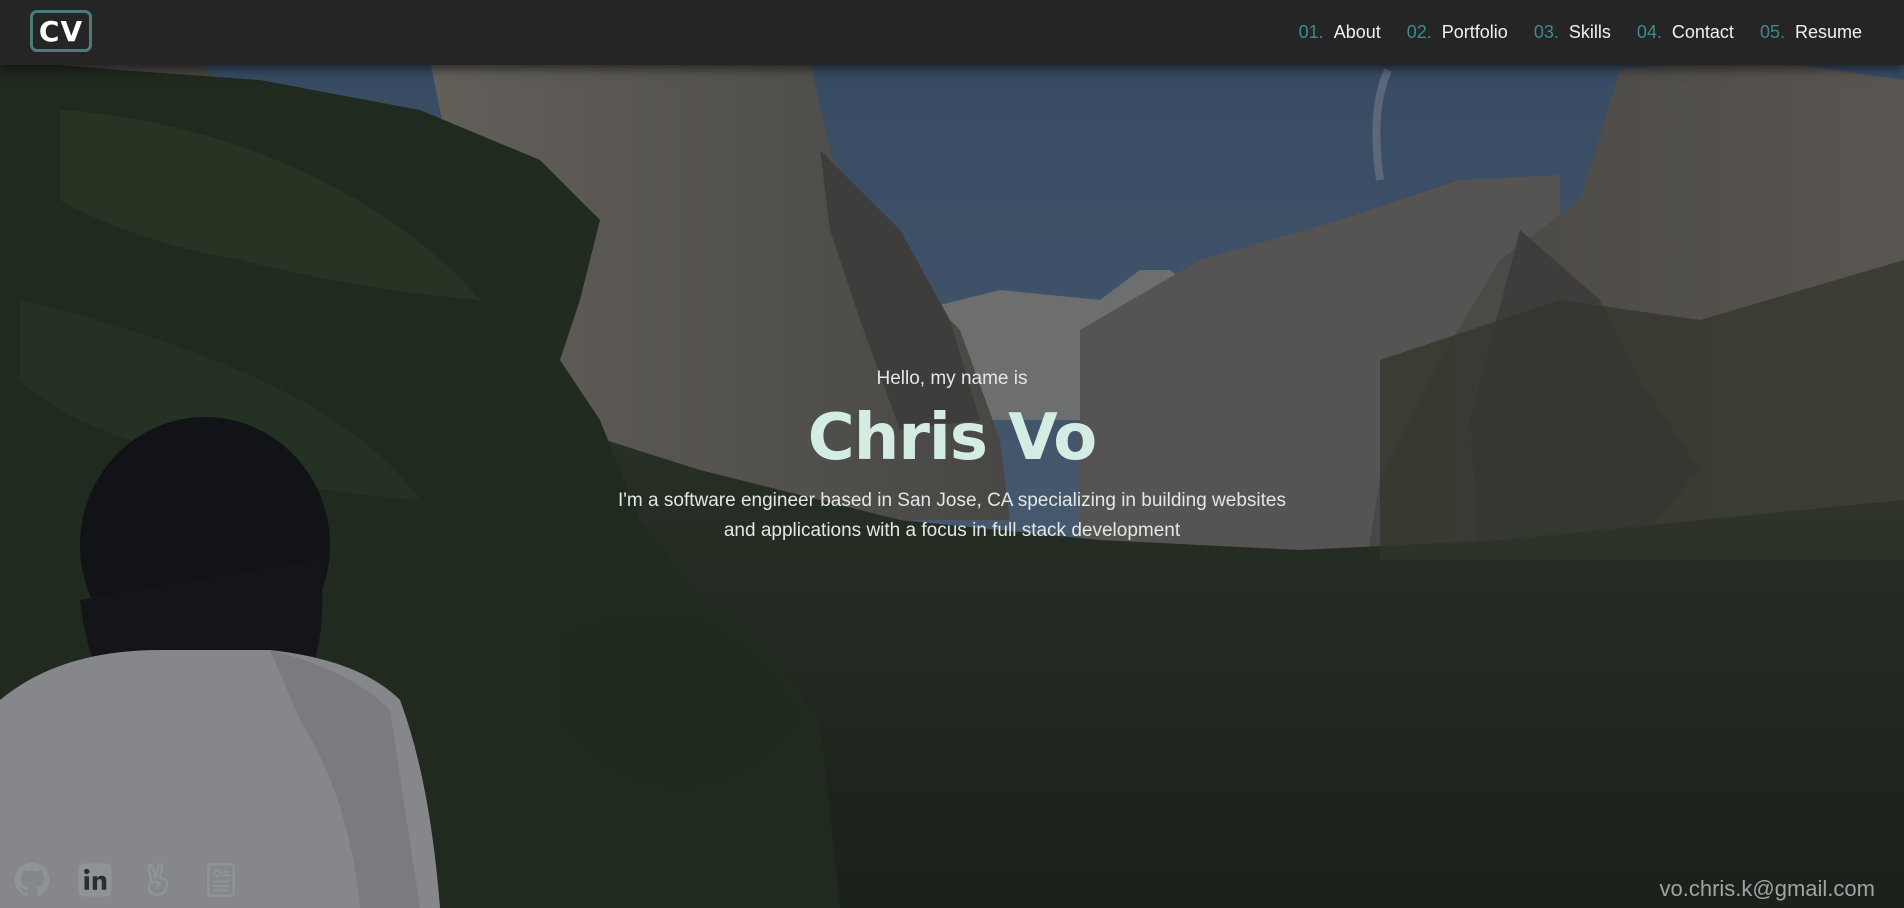  Describe the element at coordinates (1311, 32) in the screenshot. I see `nav-item-number: 01.` at that location.